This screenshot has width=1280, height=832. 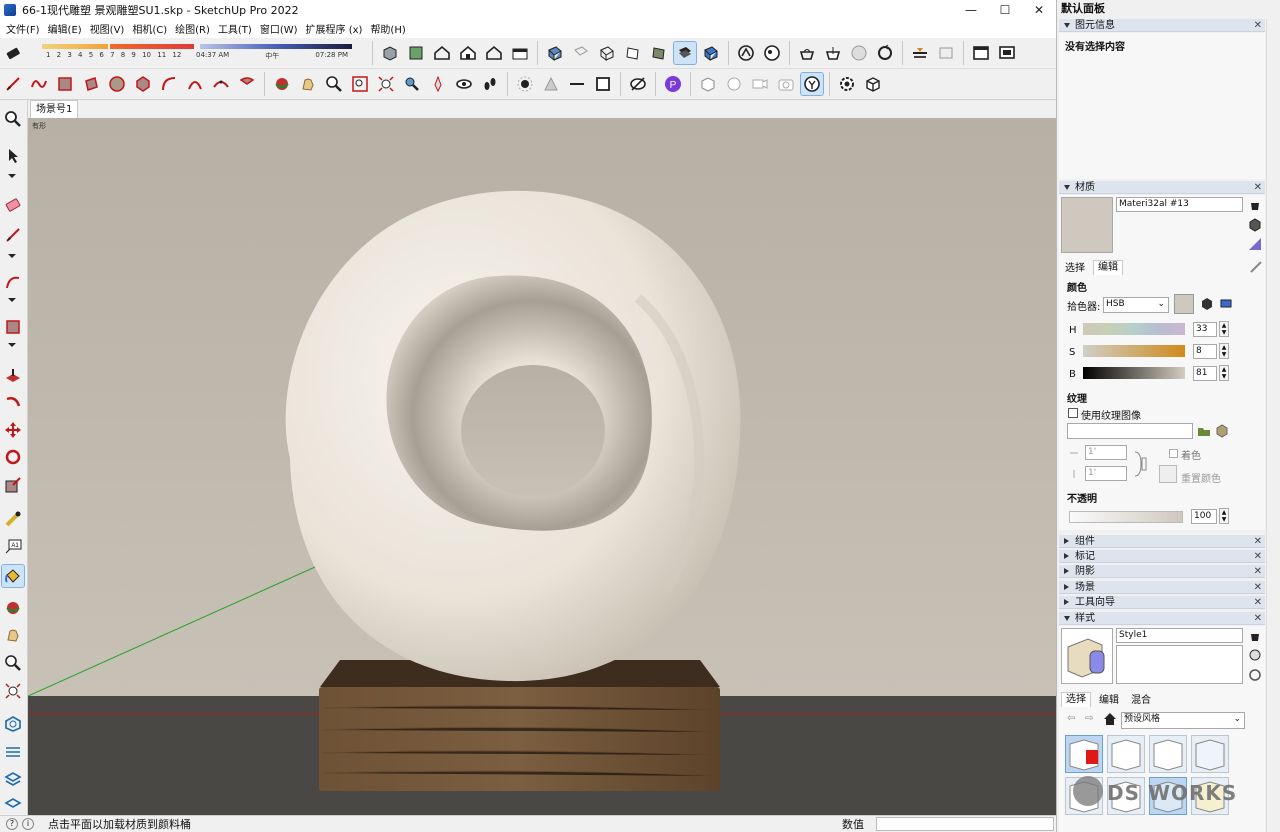 What do you see at coordinates (551, 84) in the screenshot?
I see `cone-icon` at bounding box center [551, 84].